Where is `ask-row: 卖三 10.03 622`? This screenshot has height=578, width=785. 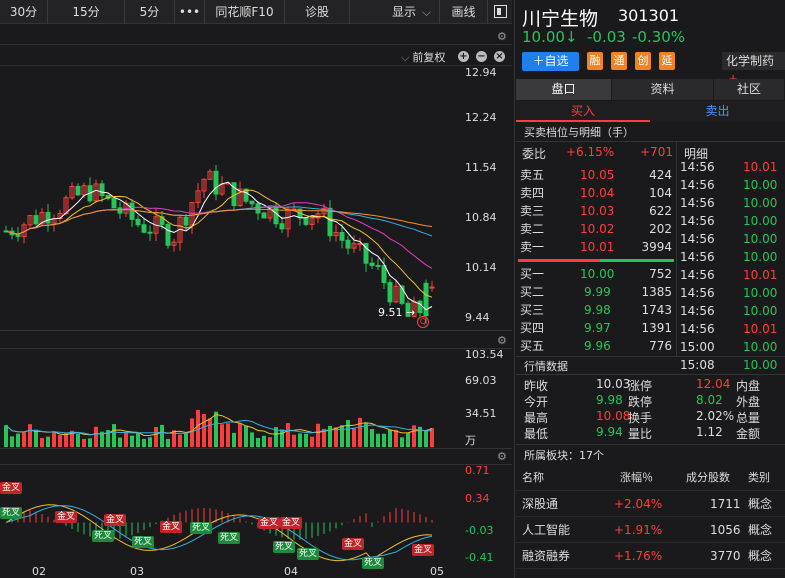
ask-row: 卖三 10.03 622 is located at coordinates (598, 211).